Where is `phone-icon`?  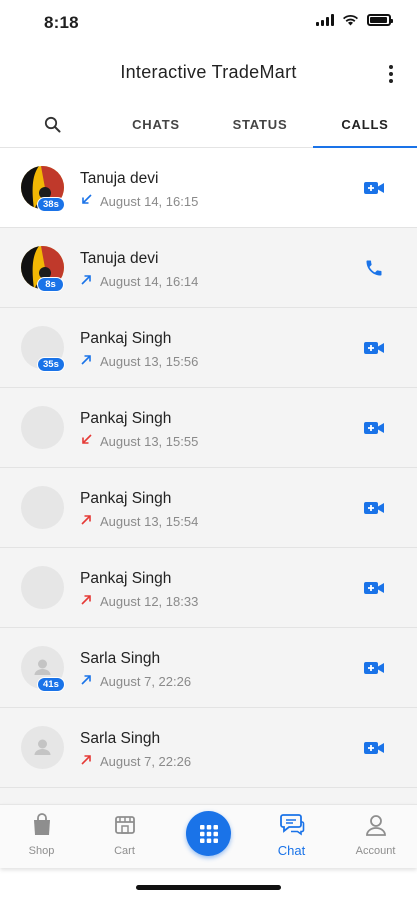 phone-icon is located at coordinates (374, 268).